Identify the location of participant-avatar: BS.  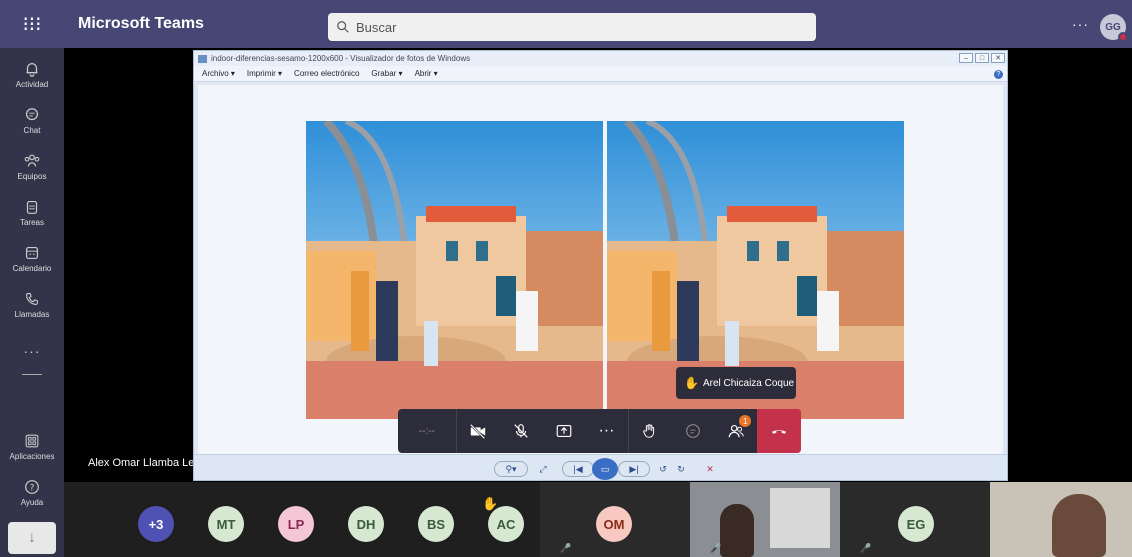
(436, 524).